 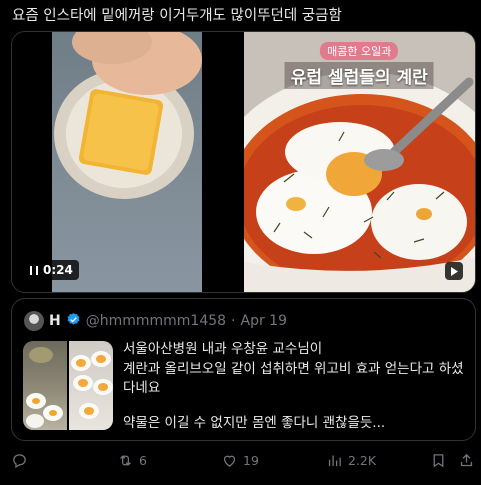 I want to click on thumbnail-image-left, so click(x=45, y=385).